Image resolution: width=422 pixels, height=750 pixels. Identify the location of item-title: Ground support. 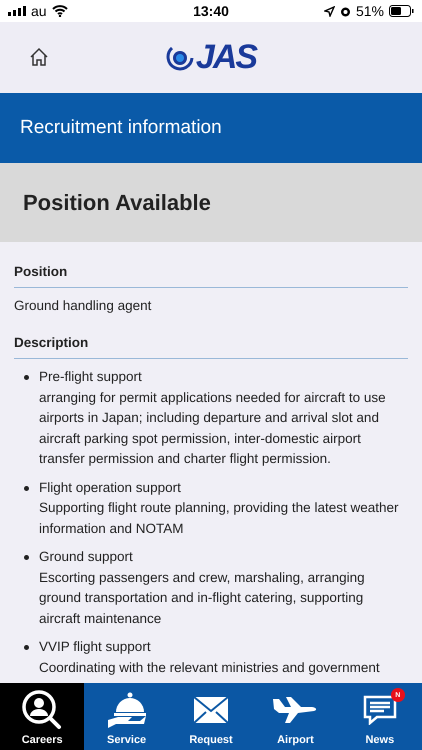
(86, 557).